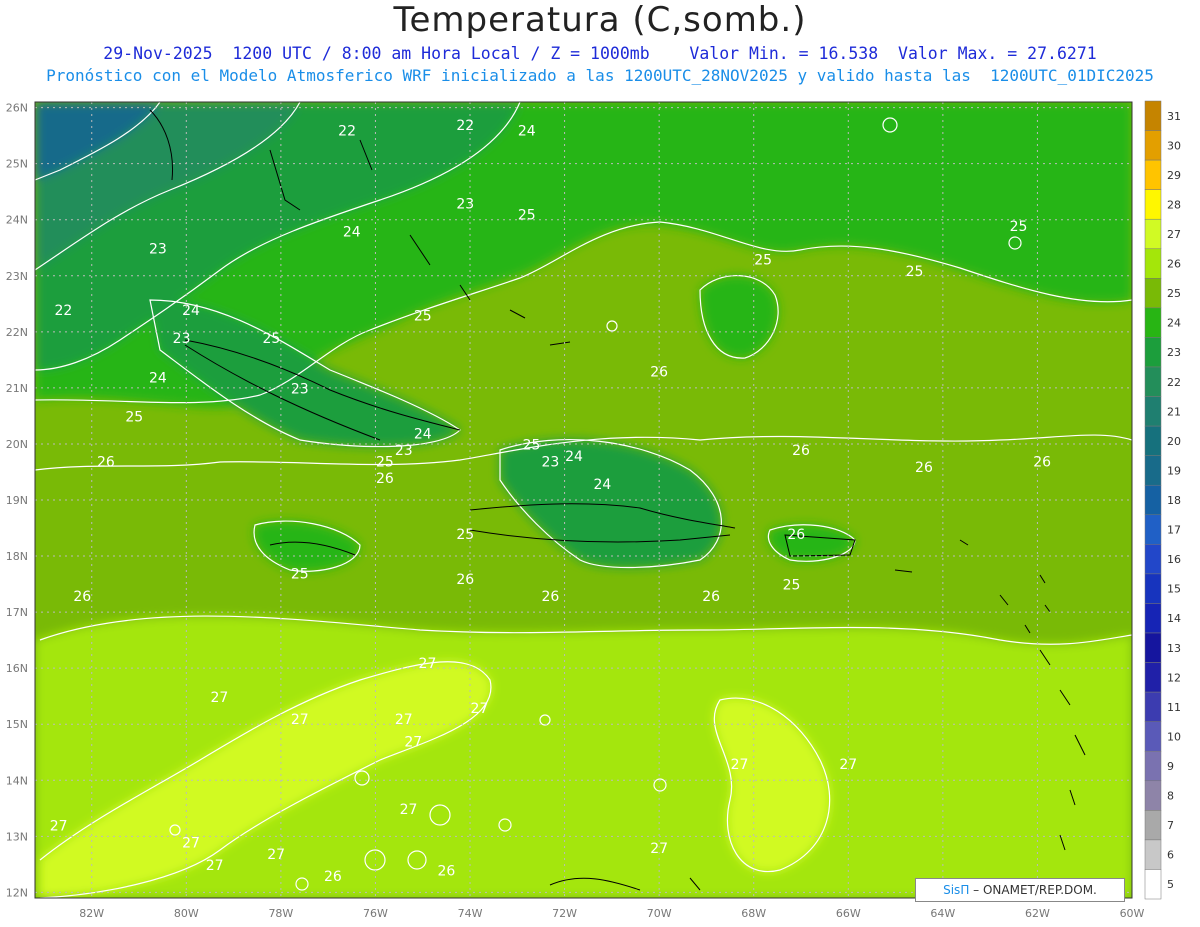 This screenshot has height=927, width=1200. Describe the element at coordinates (1170, 884) in the screenshot. I see `colorbar-label: 5` at that location.